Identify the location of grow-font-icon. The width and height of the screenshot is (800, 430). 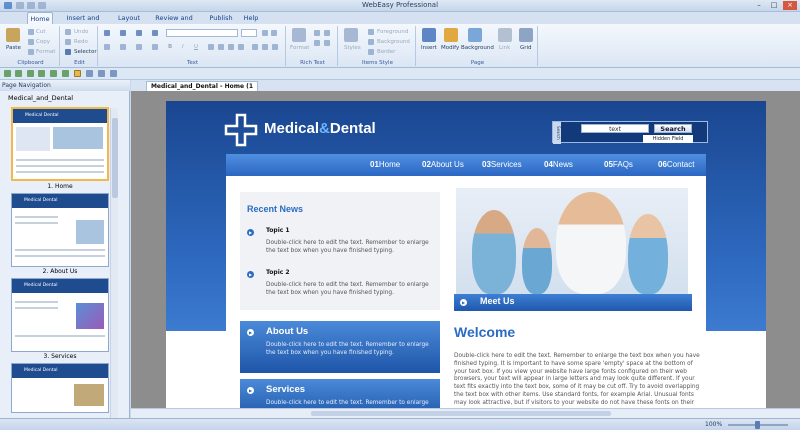
(265, 33).